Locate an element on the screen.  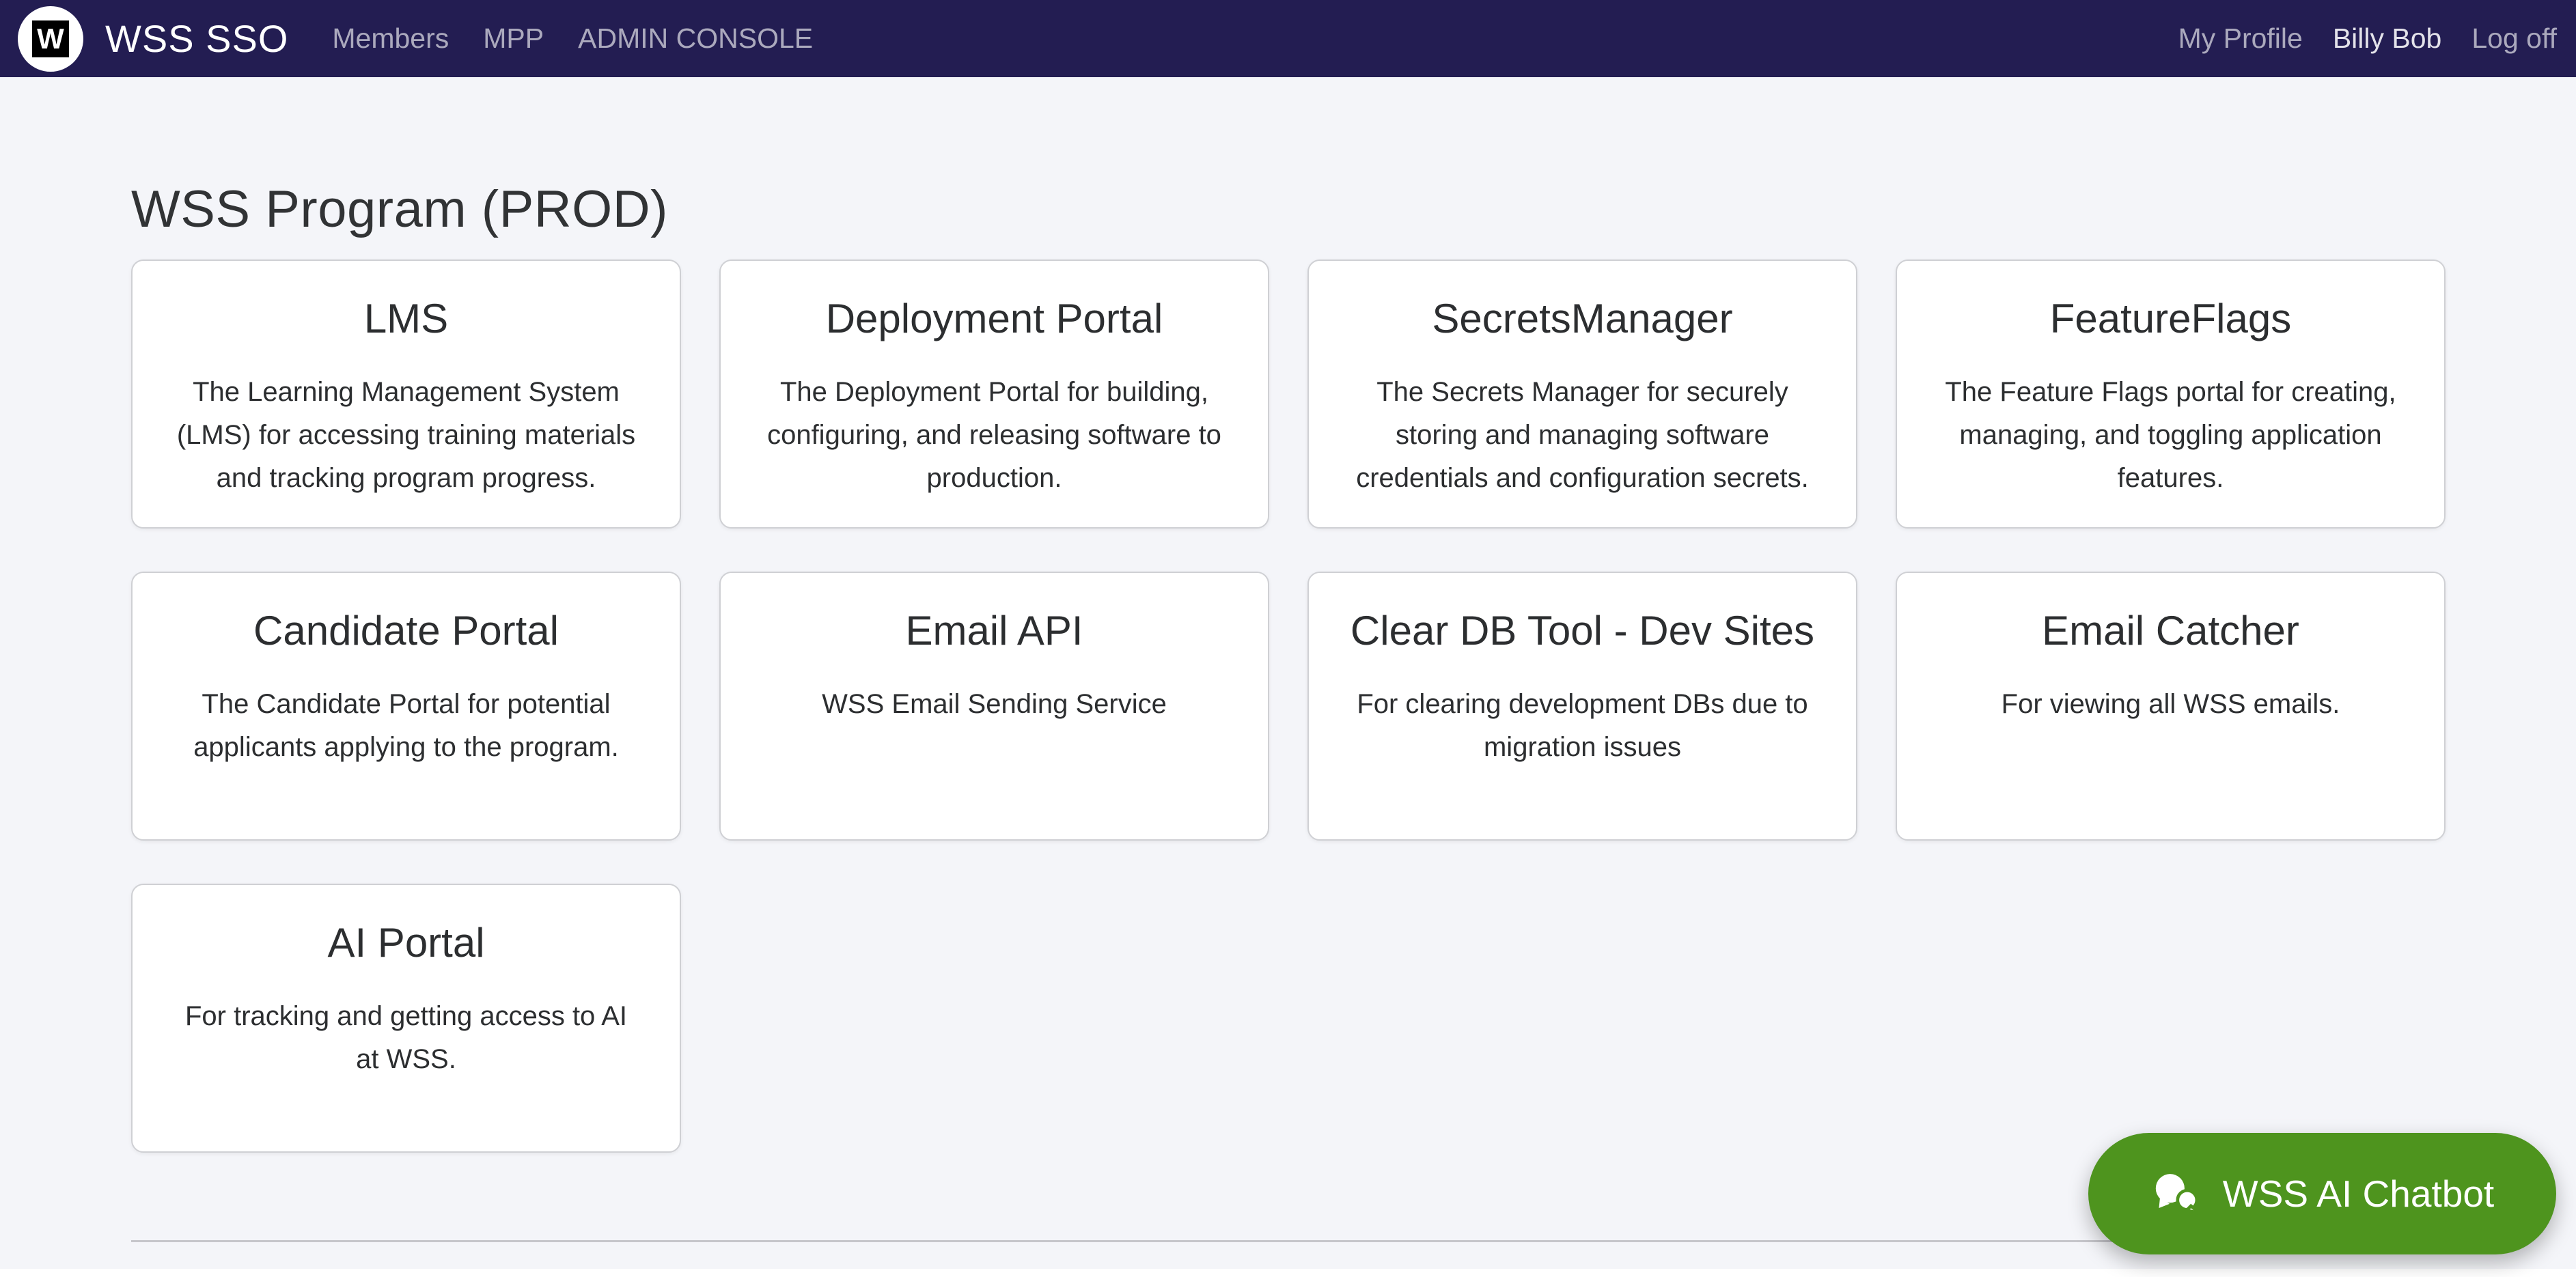
nav-link-billy-bob: Billy Bob is located at coordinates (2387, 39).